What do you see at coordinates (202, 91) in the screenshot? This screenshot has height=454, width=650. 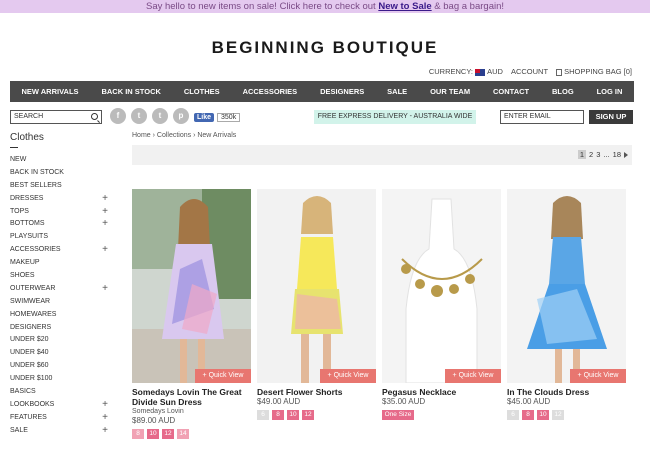 I see `nav-item: CLOTHES` at bounding box center [202, 91].